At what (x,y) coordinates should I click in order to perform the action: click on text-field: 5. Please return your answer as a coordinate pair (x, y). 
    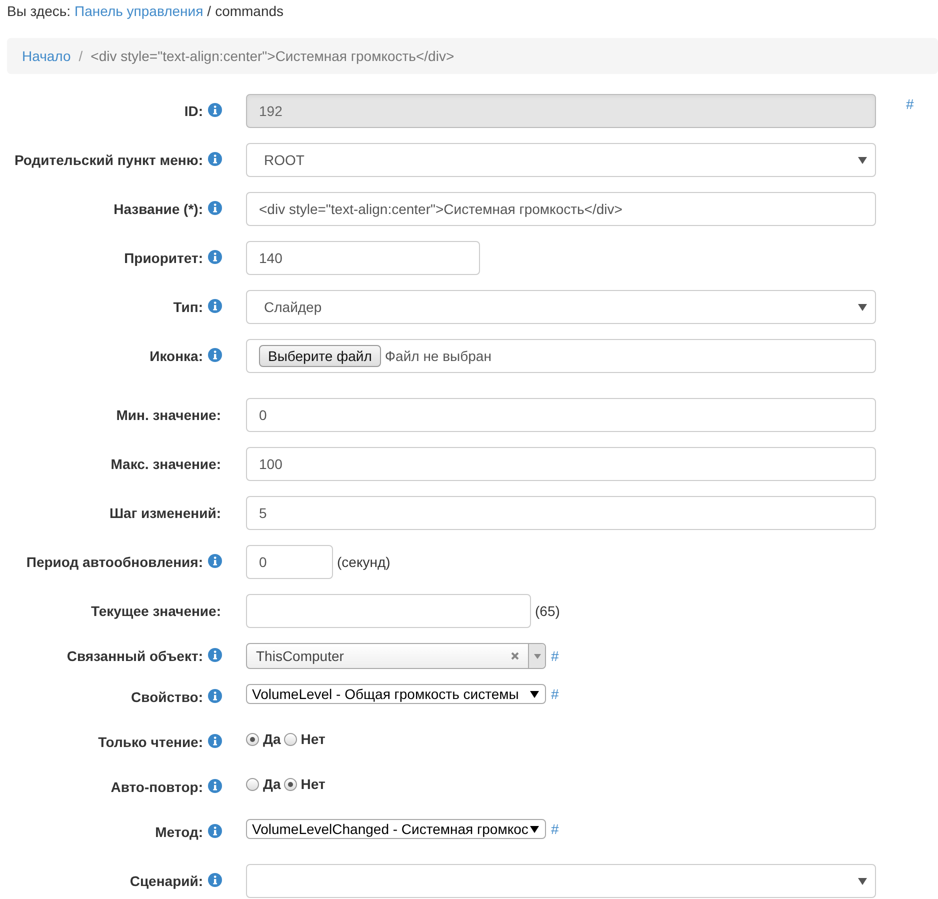
    Looking at the image, I should click on (561, 513).